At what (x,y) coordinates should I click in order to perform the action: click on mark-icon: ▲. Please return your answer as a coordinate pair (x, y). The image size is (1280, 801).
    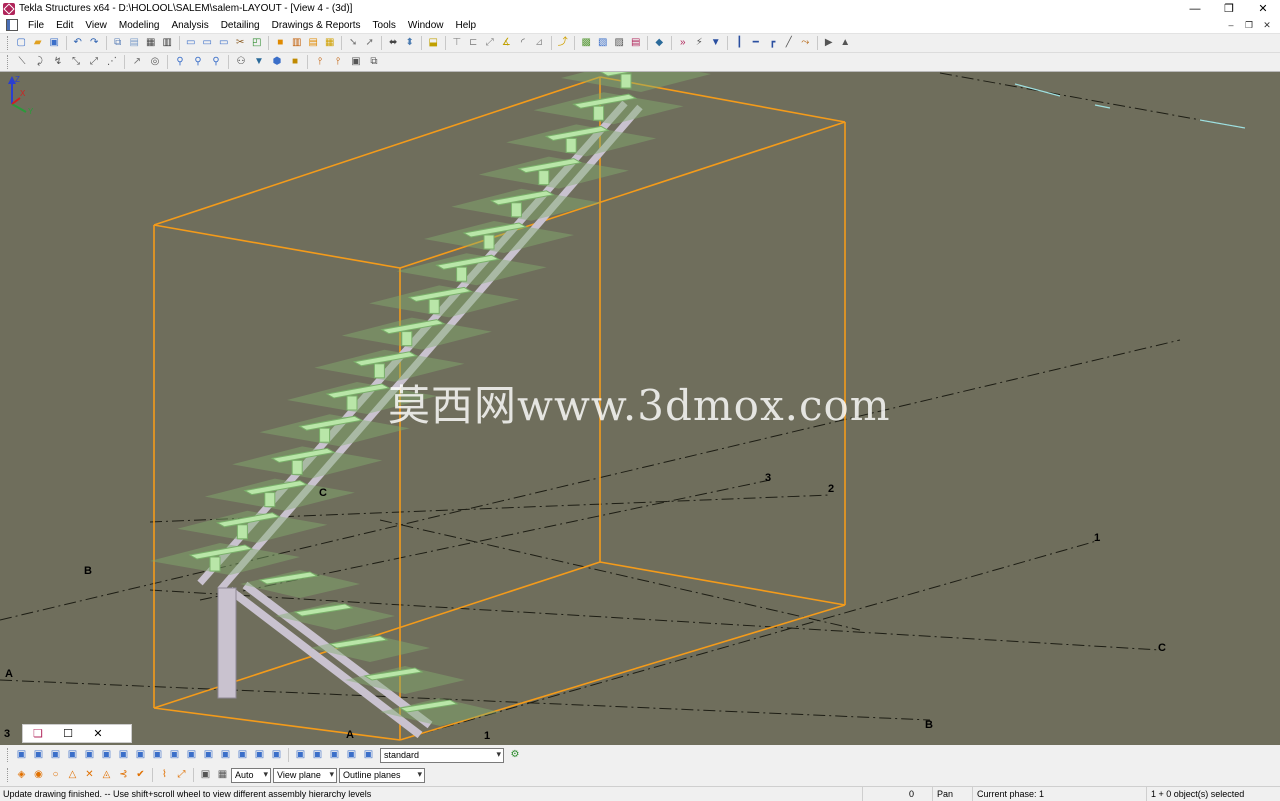
    Looking at the image, I should click on (845, 43).